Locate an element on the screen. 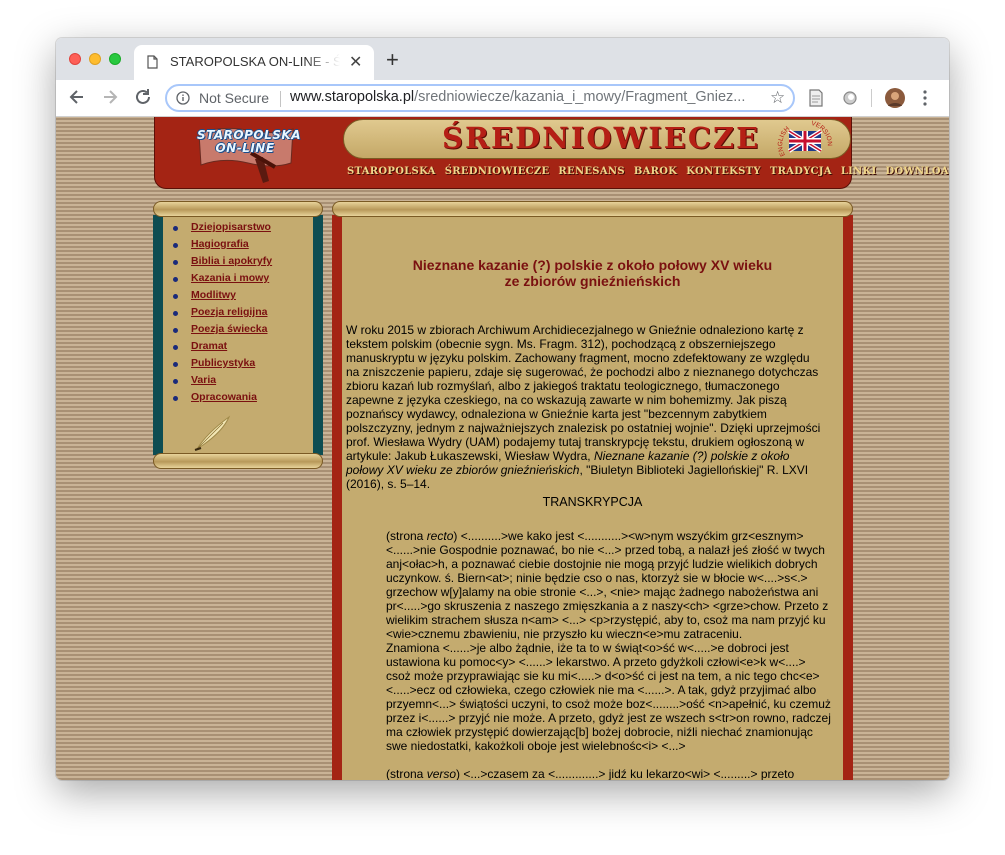  profile-avatar-icon is located at coordinates (895, 98).